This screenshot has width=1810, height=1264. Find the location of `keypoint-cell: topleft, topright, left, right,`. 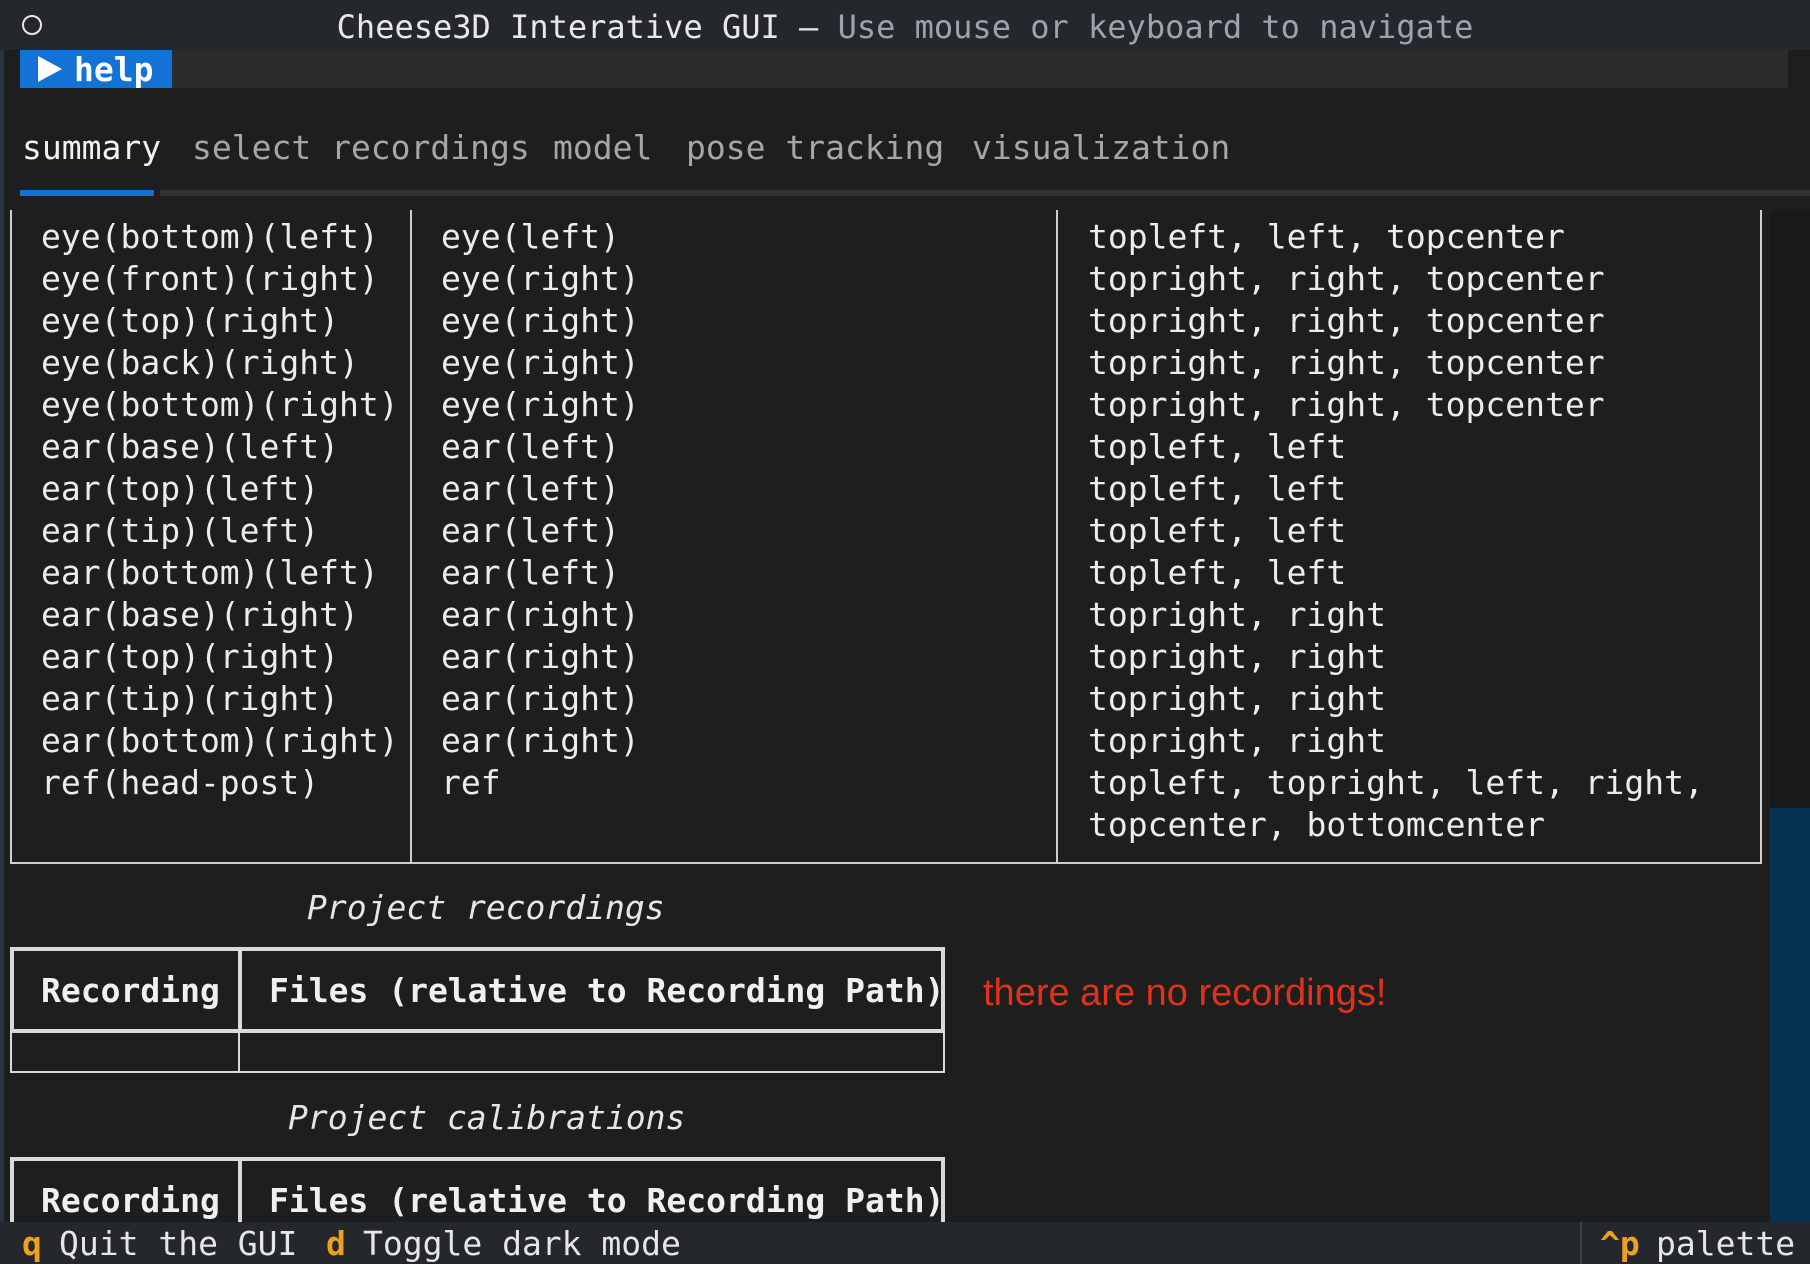

keypoint-cell: topleft, topright, left, right, is located at coordinates (1396, 782).